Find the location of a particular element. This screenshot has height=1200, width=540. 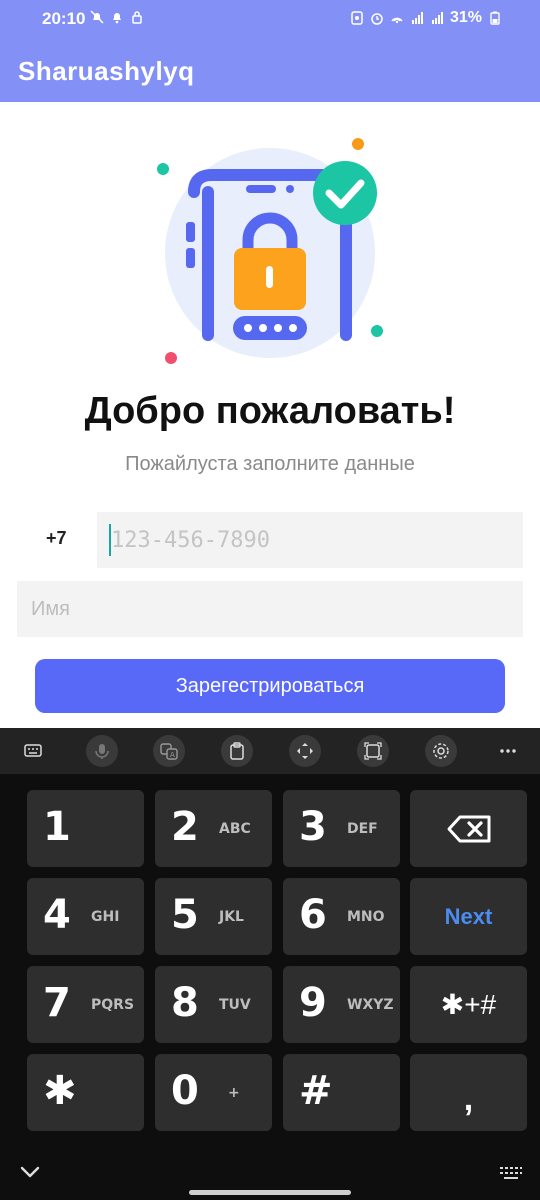

battery-percent: 31% is located at coordinates (465, 17).